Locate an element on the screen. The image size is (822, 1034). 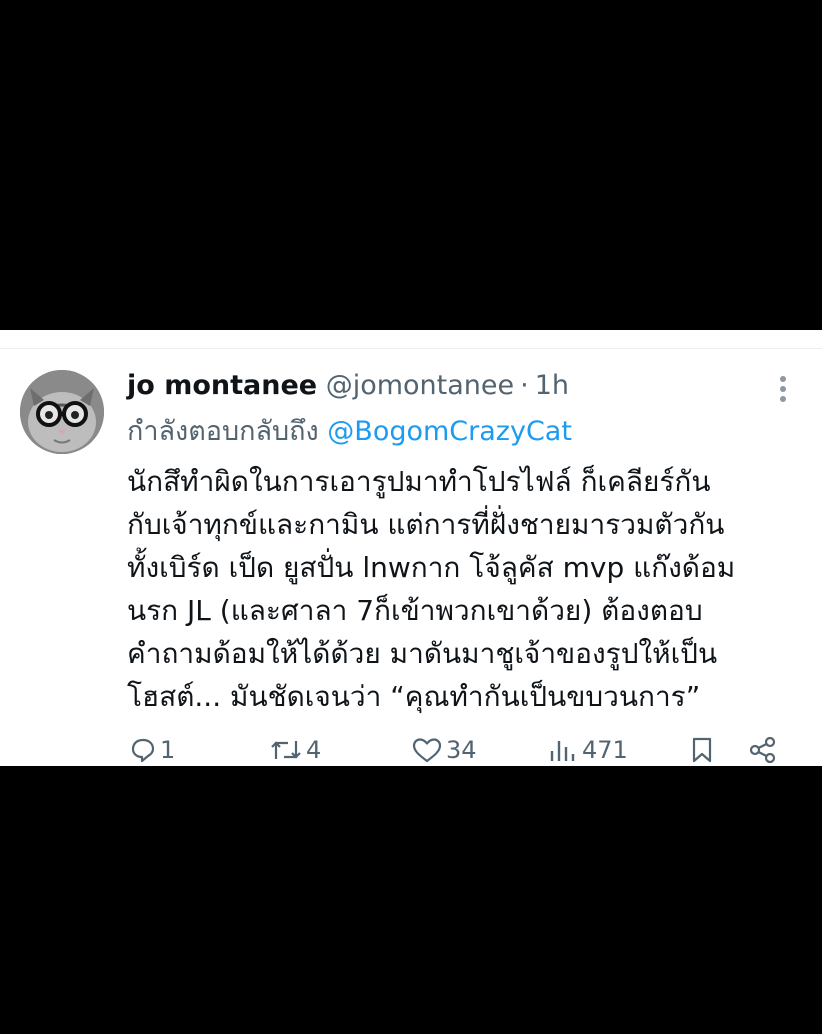
retweet-button: 4 is located at coordinates (295, 748).